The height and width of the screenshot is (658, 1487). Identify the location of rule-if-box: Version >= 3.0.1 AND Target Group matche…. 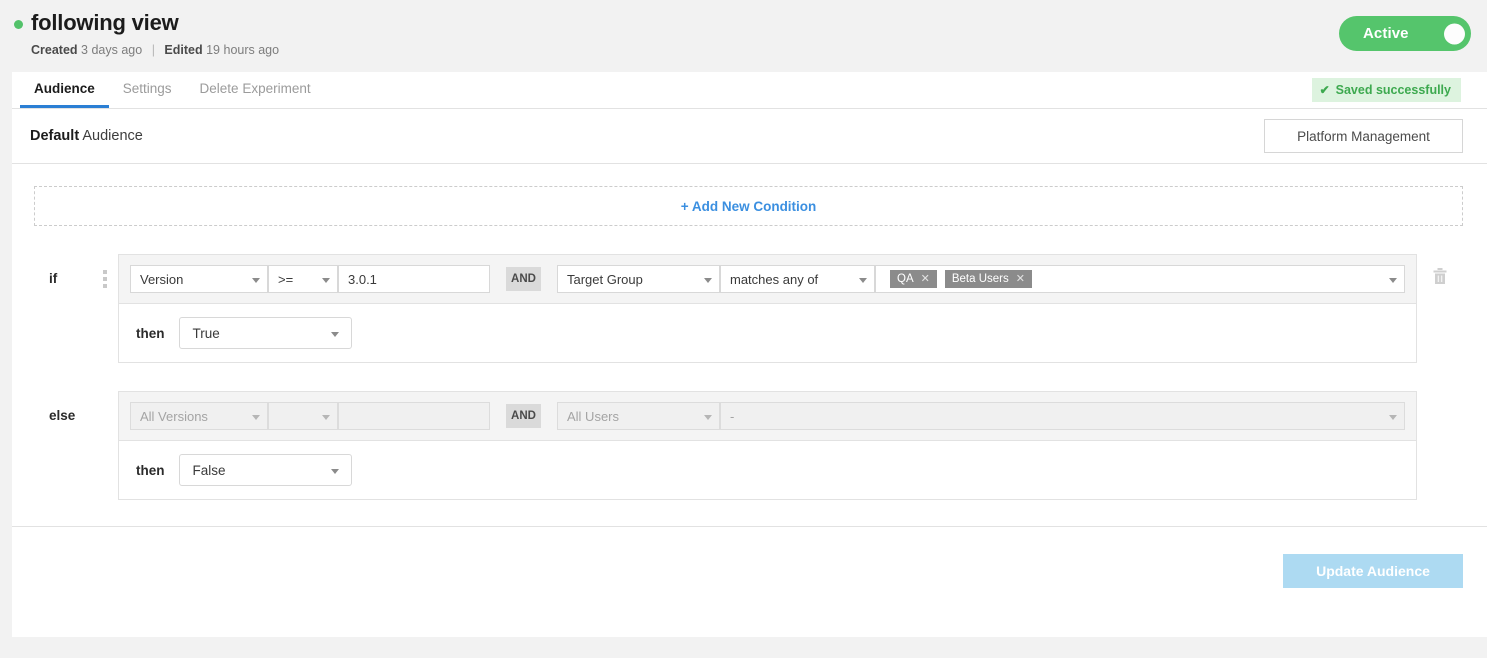
(767, 308).